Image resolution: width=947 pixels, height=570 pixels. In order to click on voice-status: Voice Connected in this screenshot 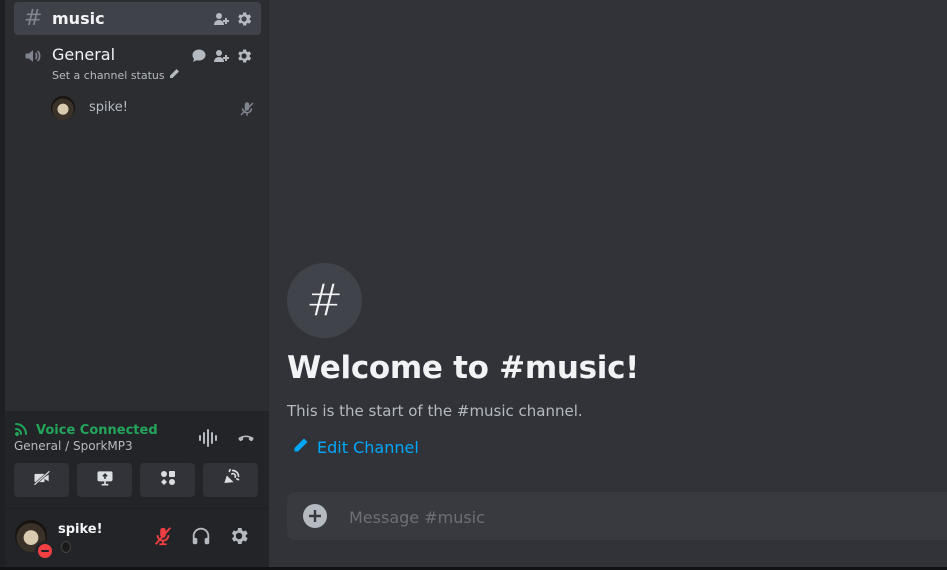, I will do `click(86, 430)`.